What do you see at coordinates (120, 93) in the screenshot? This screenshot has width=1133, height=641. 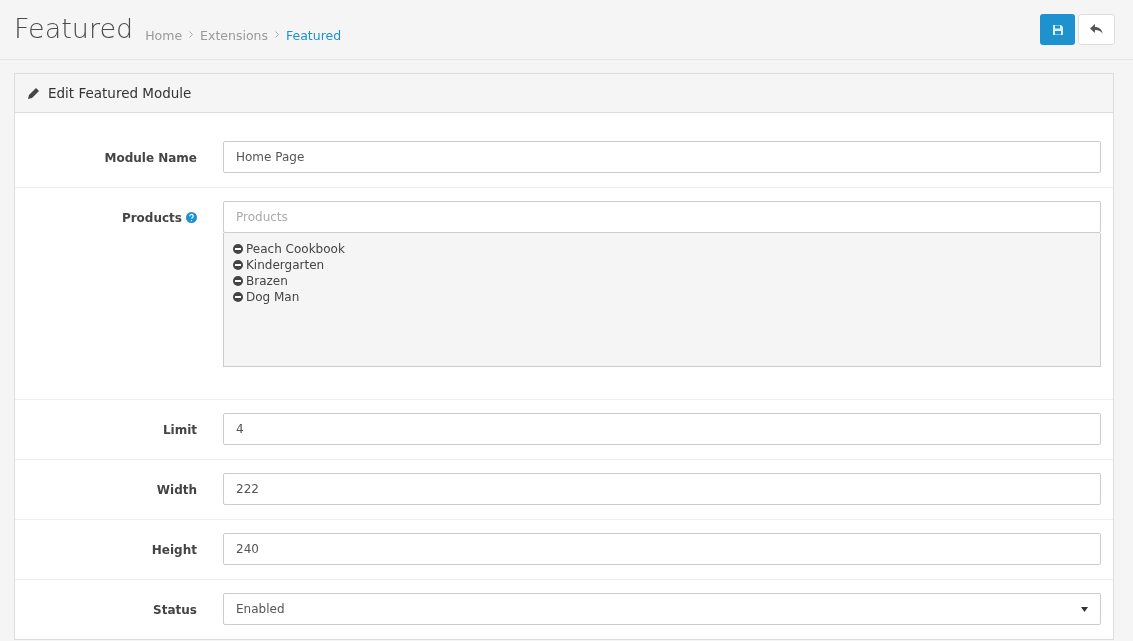 I see `panel-title: Edit Featured Module` at bounding box center [120, 93].